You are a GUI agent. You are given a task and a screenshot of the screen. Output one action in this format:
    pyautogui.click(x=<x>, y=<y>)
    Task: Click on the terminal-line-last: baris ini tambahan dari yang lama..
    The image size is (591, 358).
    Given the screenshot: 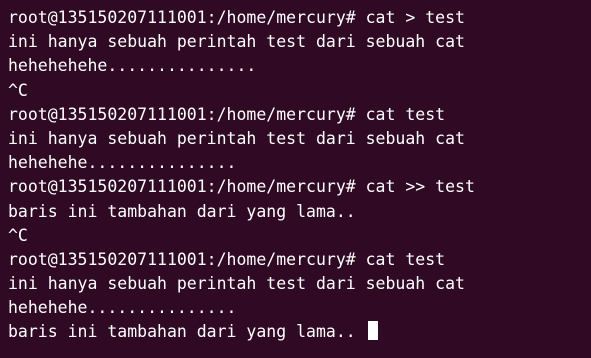 What is the action you would take?
    pyautogui.click(x=299, y=332)
    